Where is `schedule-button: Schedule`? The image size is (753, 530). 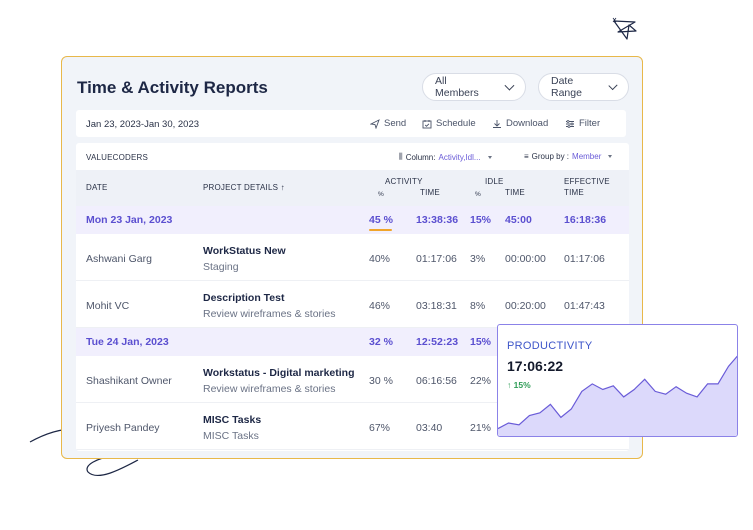
schedule-button: Schedule is located at coordinates (449, 123).